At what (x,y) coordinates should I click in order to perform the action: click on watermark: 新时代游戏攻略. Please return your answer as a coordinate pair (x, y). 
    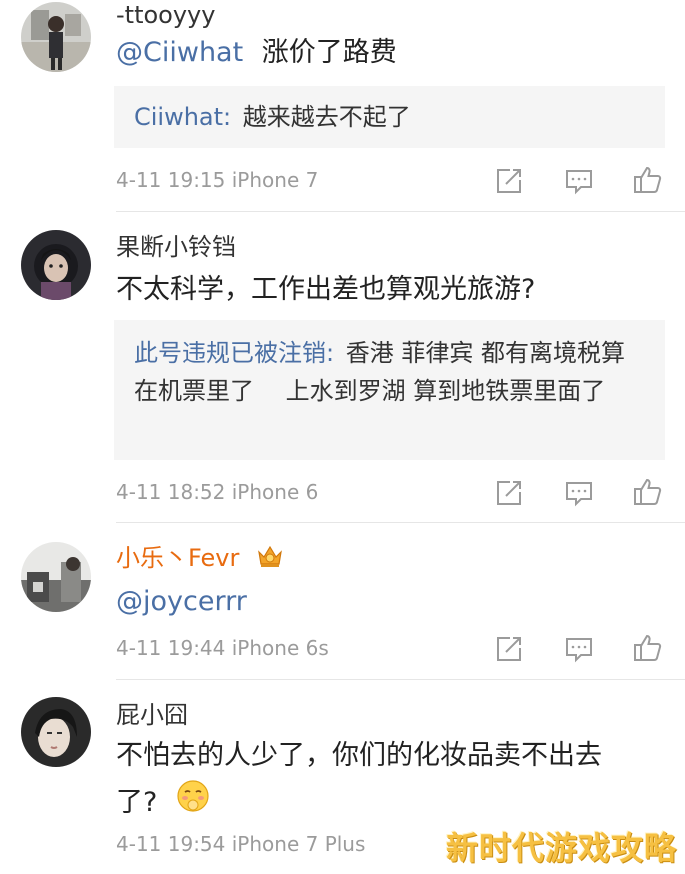
    Looking at the image, I should click on (561, 848).